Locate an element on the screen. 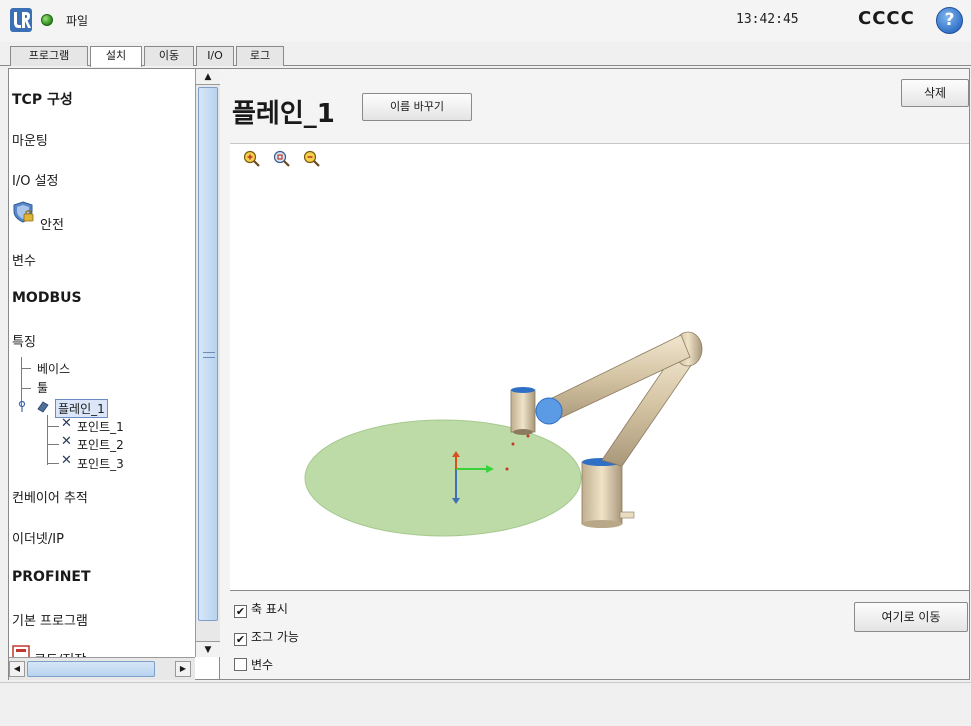  robot-scene is located at coordinates (503, 434).